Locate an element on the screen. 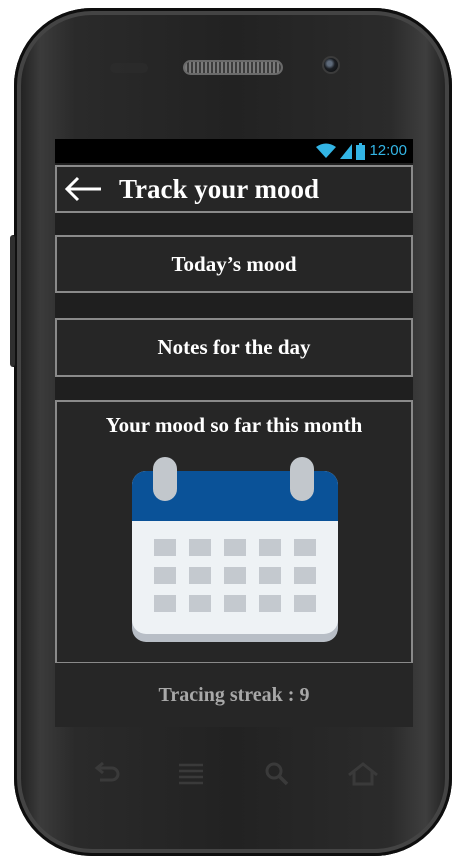 Image resolution: width=464 pixels, height=863 pixels. todays-mood-label: Today’s mood is located at coordinates (234, 263).